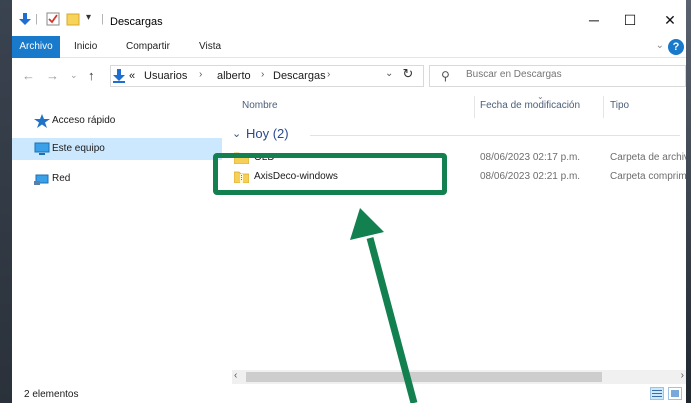 The width and height of the screenshot is (691, 403). What do you see at coordinates (74, 75) in the screenshot?
I see `recent-locations-chevron-icon: ⌄` at bounding box center [74, 75].